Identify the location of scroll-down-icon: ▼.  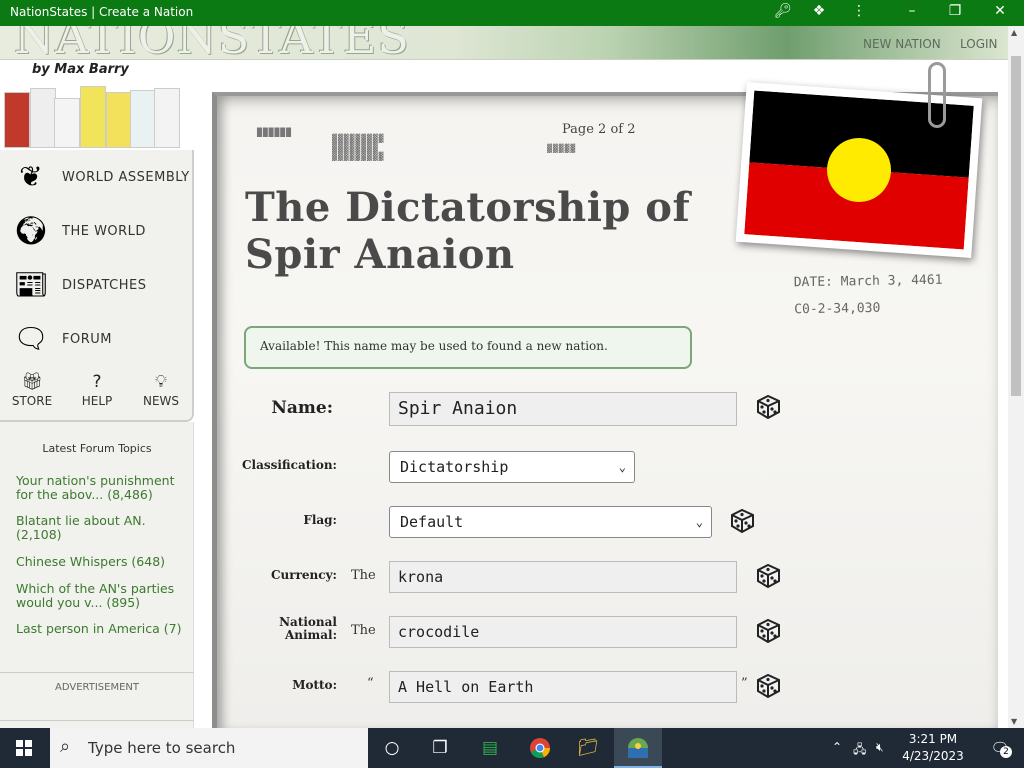
(1014, 721).